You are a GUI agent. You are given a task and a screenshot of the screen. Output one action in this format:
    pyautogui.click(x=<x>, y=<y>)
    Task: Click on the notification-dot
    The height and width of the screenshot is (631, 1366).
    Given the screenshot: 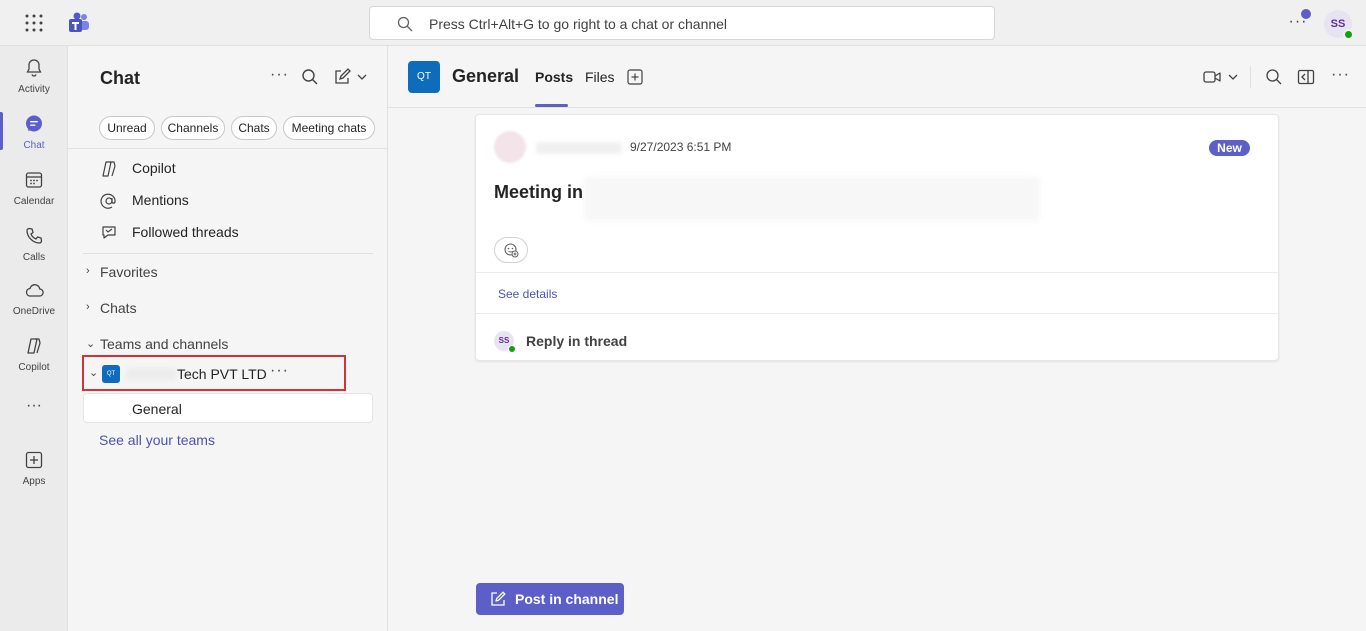 What is the action you would take?
    pyautogui.click(x=1306, y=14)
    